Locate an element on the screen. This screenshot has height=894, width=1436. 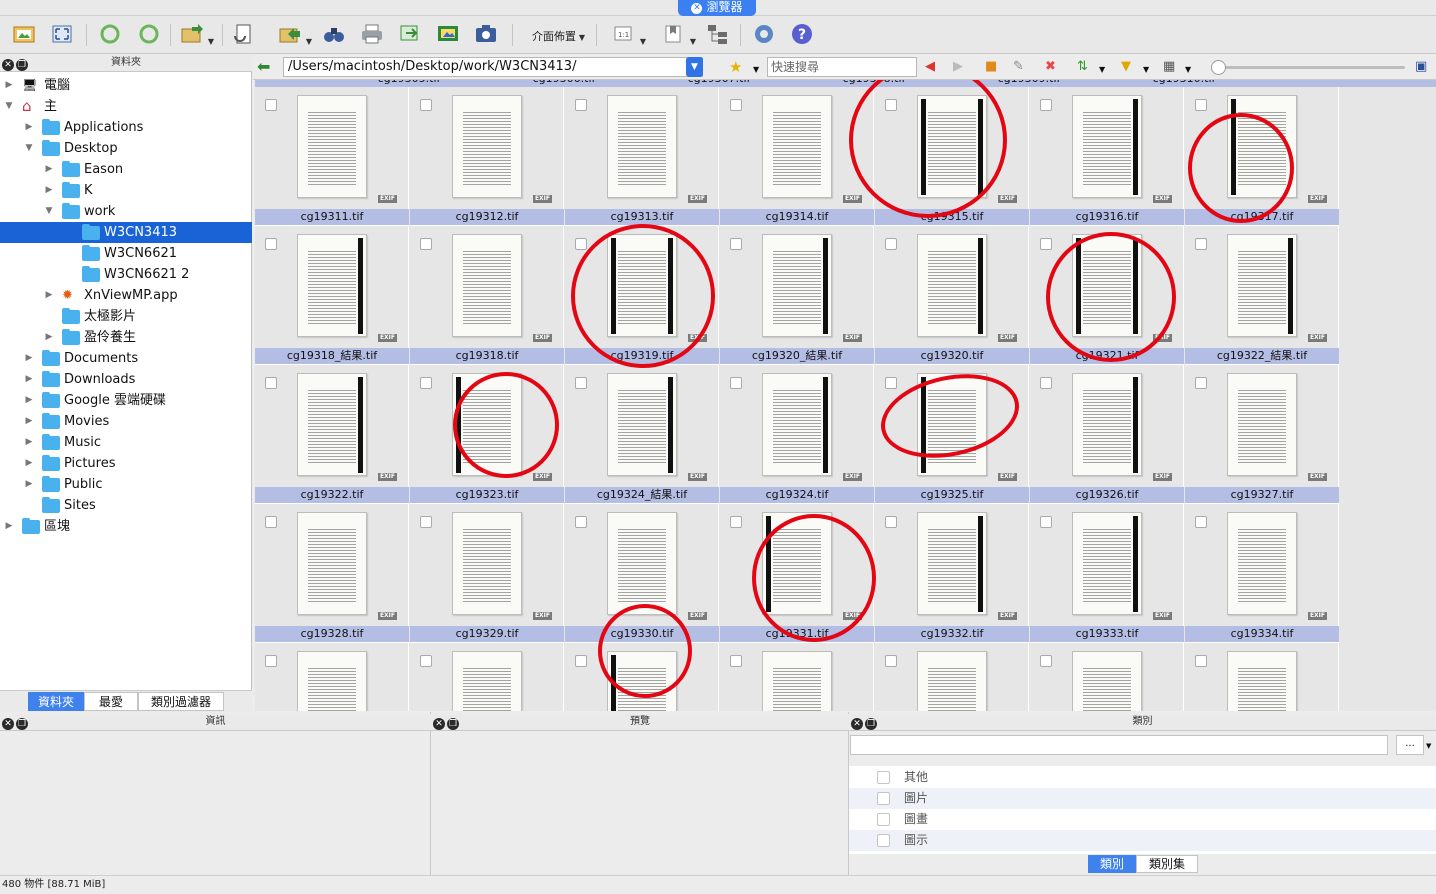
tree-item: ▶ Movies is located at coordinates (126, 421).